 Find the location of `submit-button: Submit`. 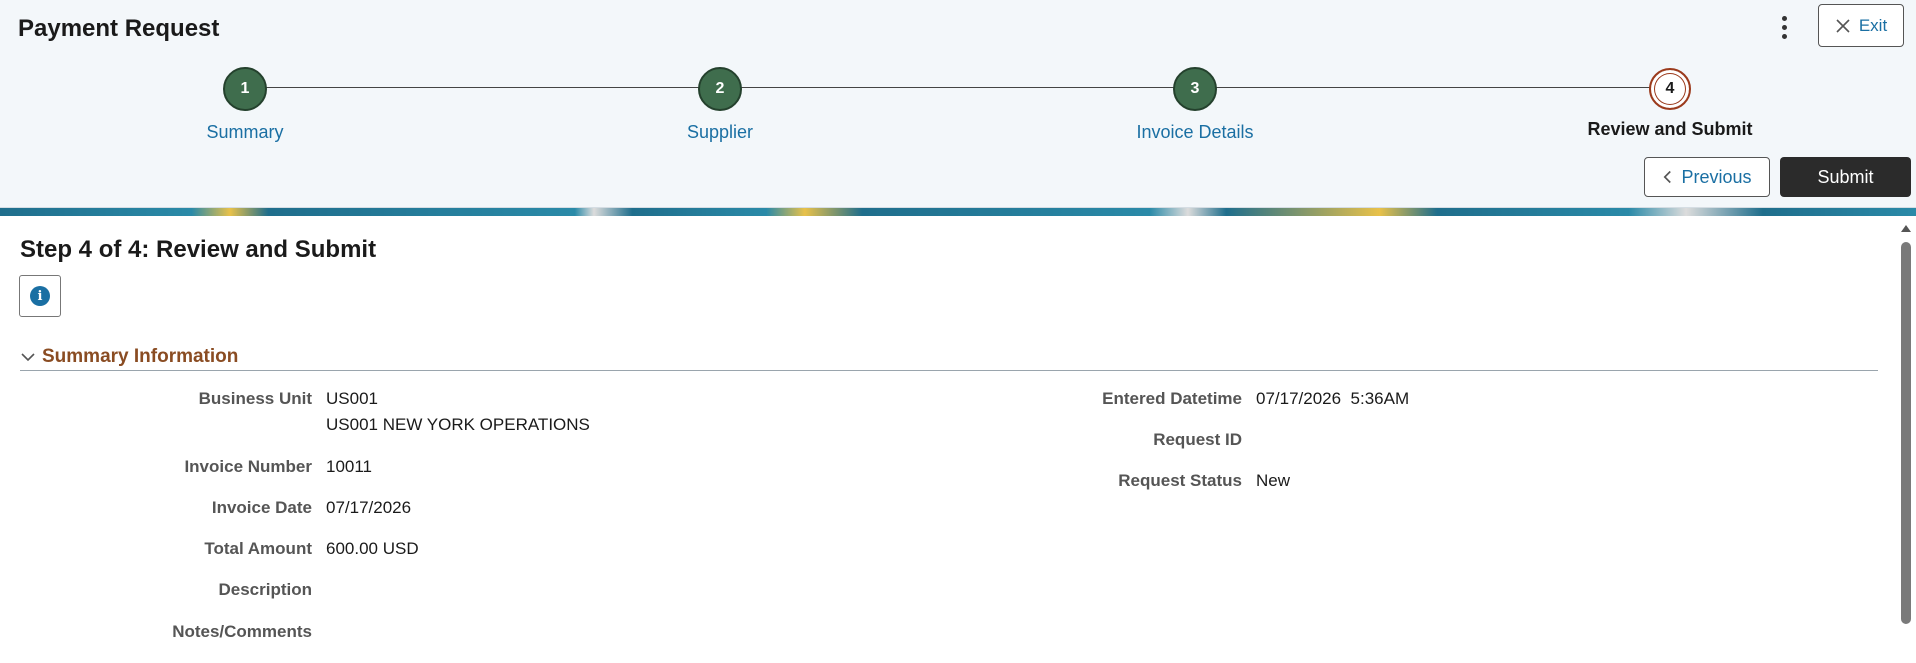

submit-button: Submit is located at coordinates (1845, 177).